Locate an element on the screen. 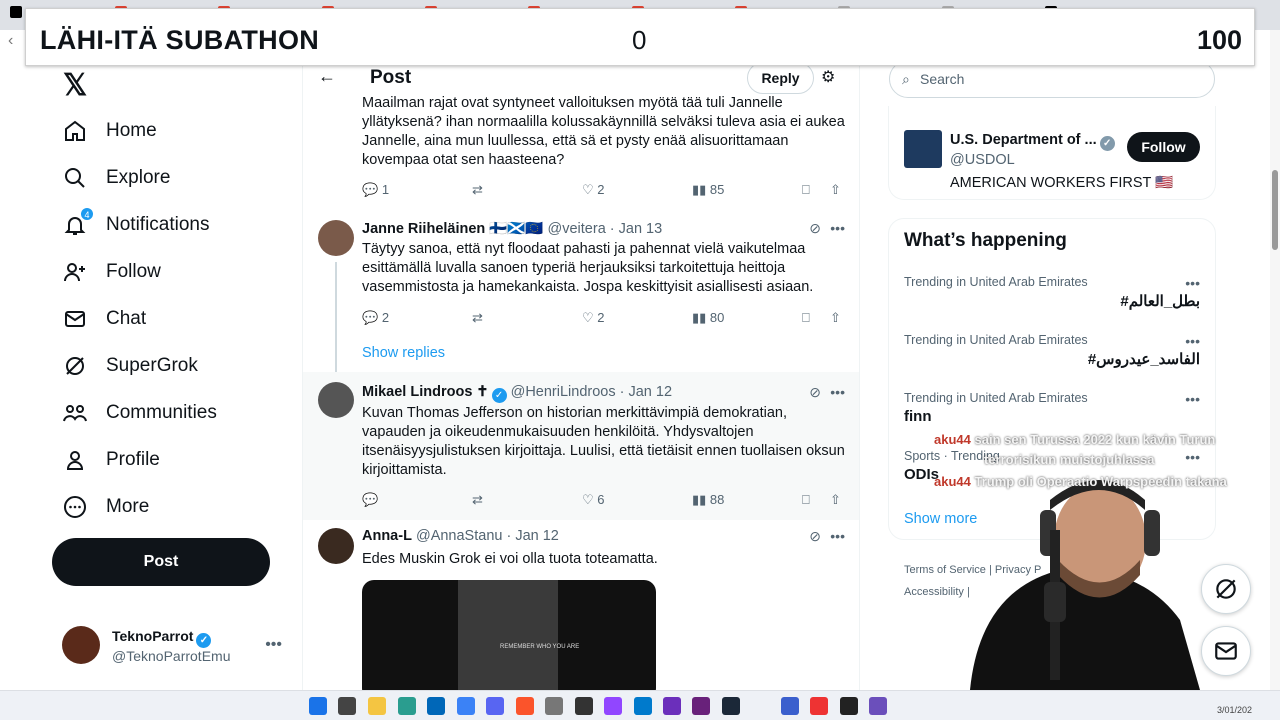 This screenshot has width=1280, height=720. task-view-icon is located at coordinates (347, 706).